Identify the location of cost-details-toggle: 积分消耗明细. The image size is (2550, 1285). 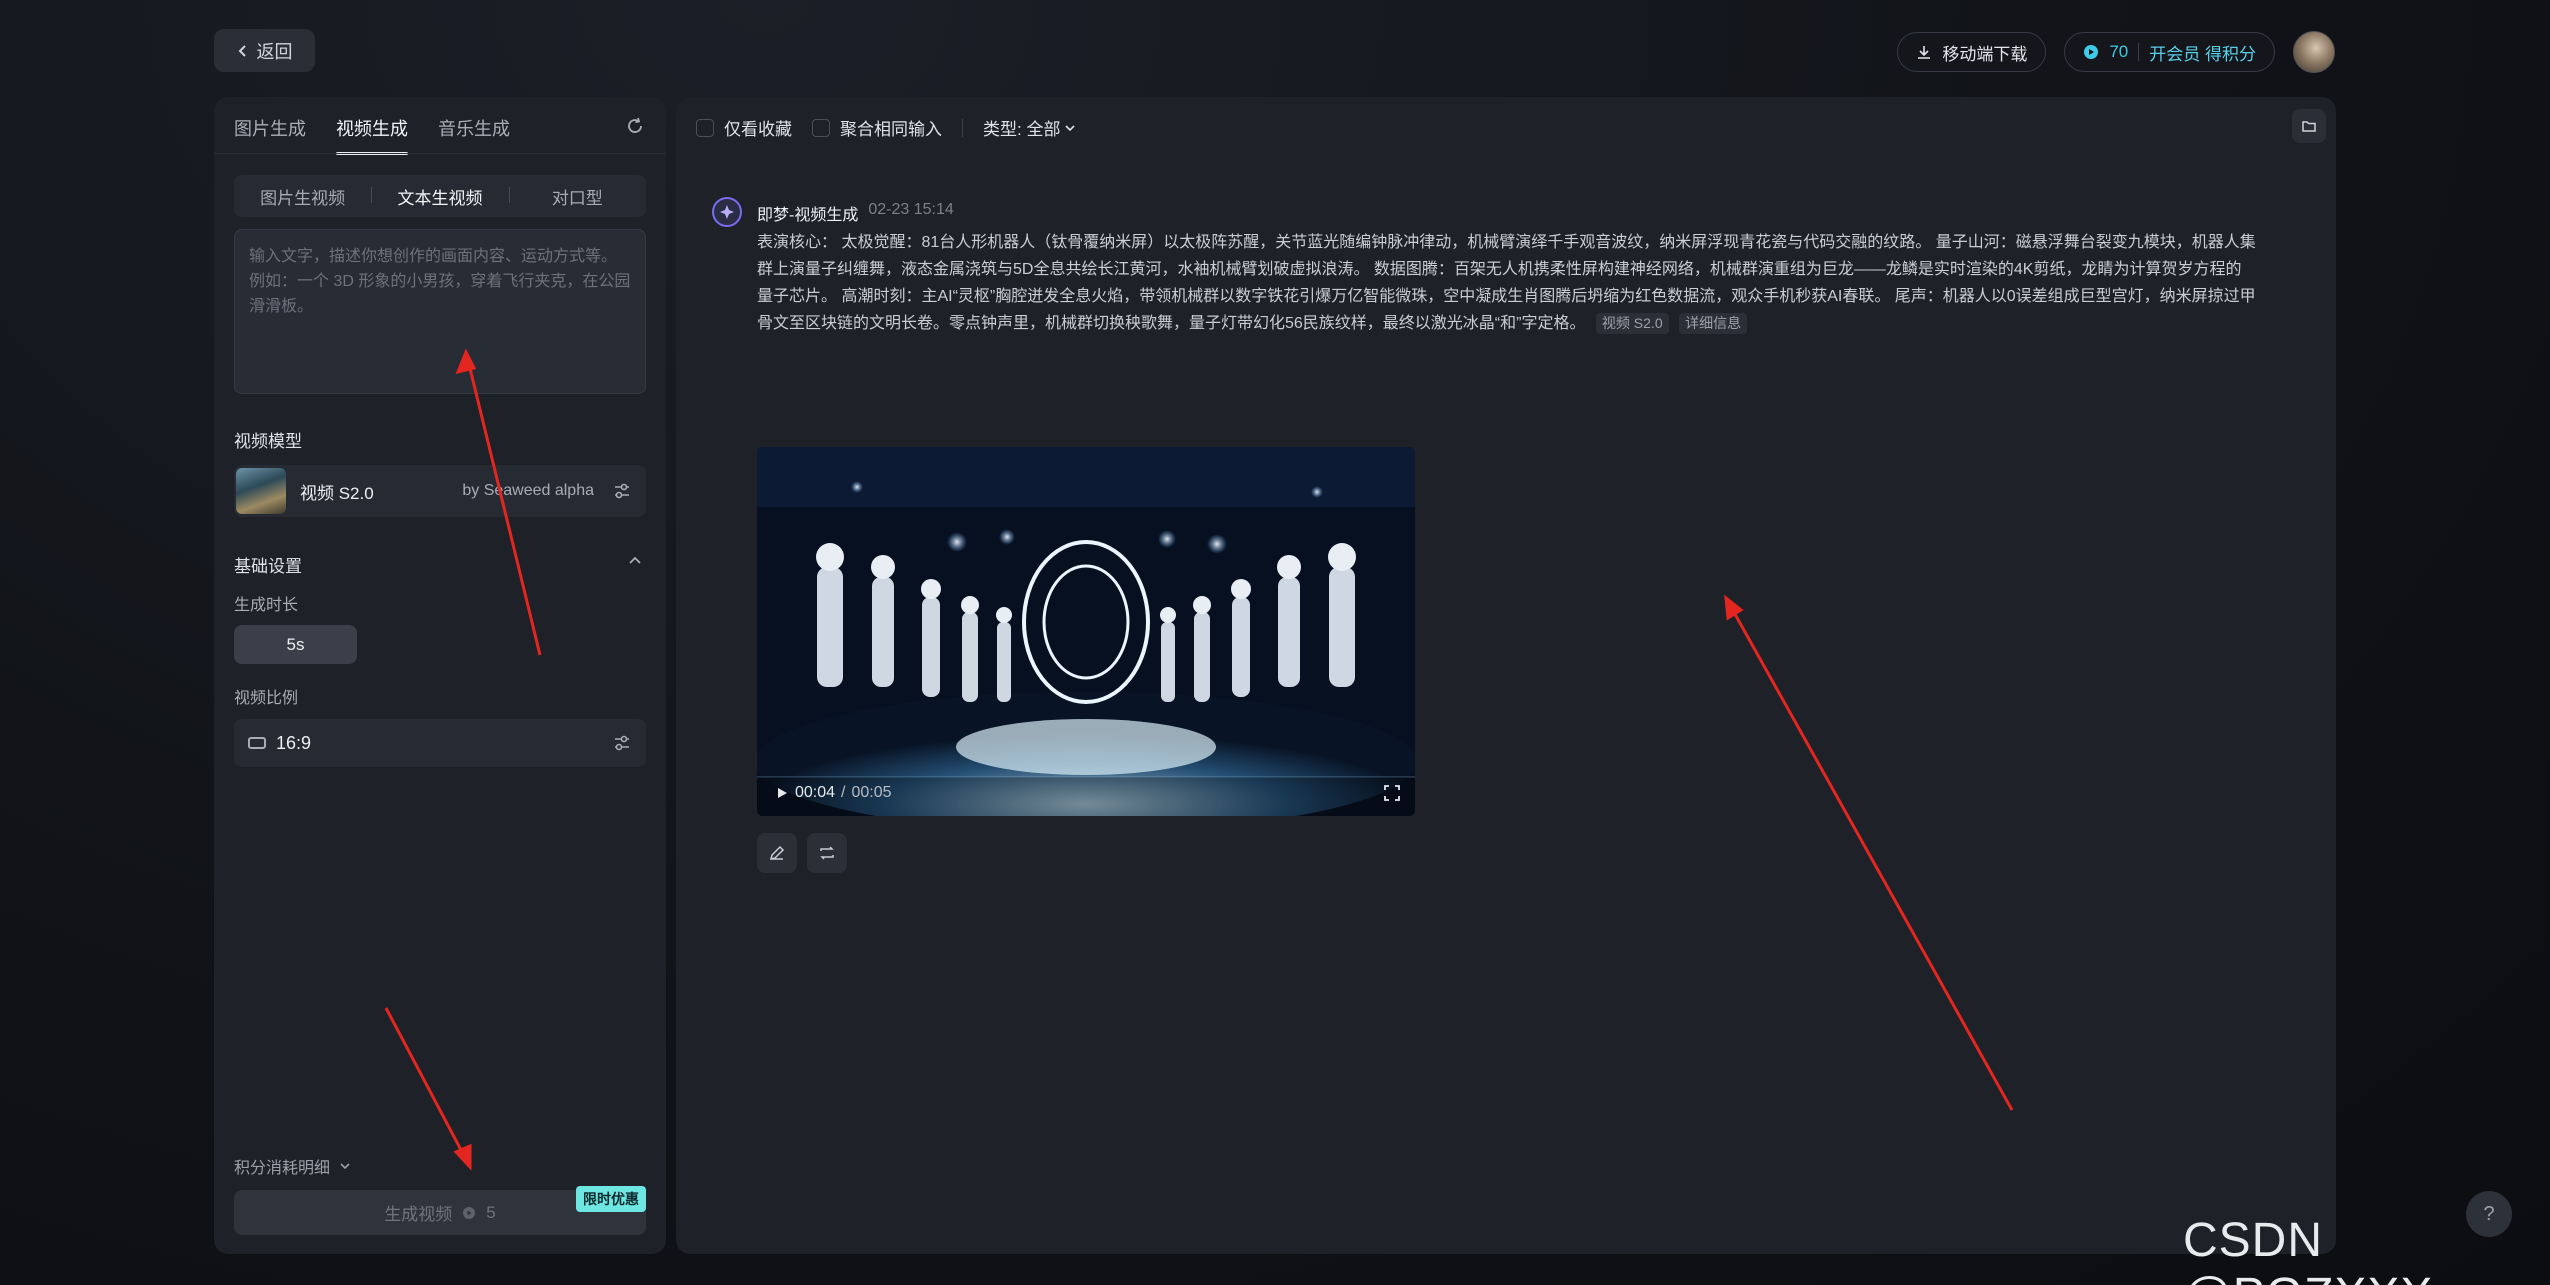
(293, 1166).